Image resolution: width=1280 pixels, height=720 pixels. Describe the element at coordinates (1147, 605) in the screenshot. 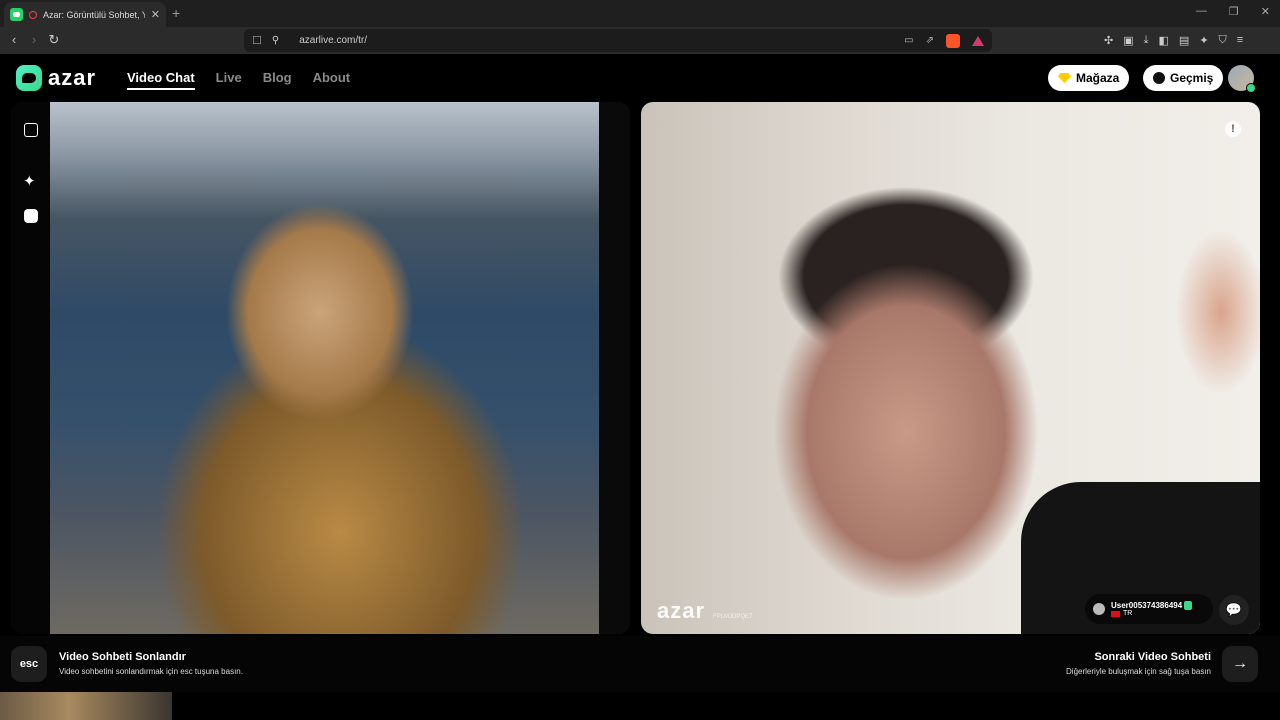

I see `remote-username: User005374386494` at that location.